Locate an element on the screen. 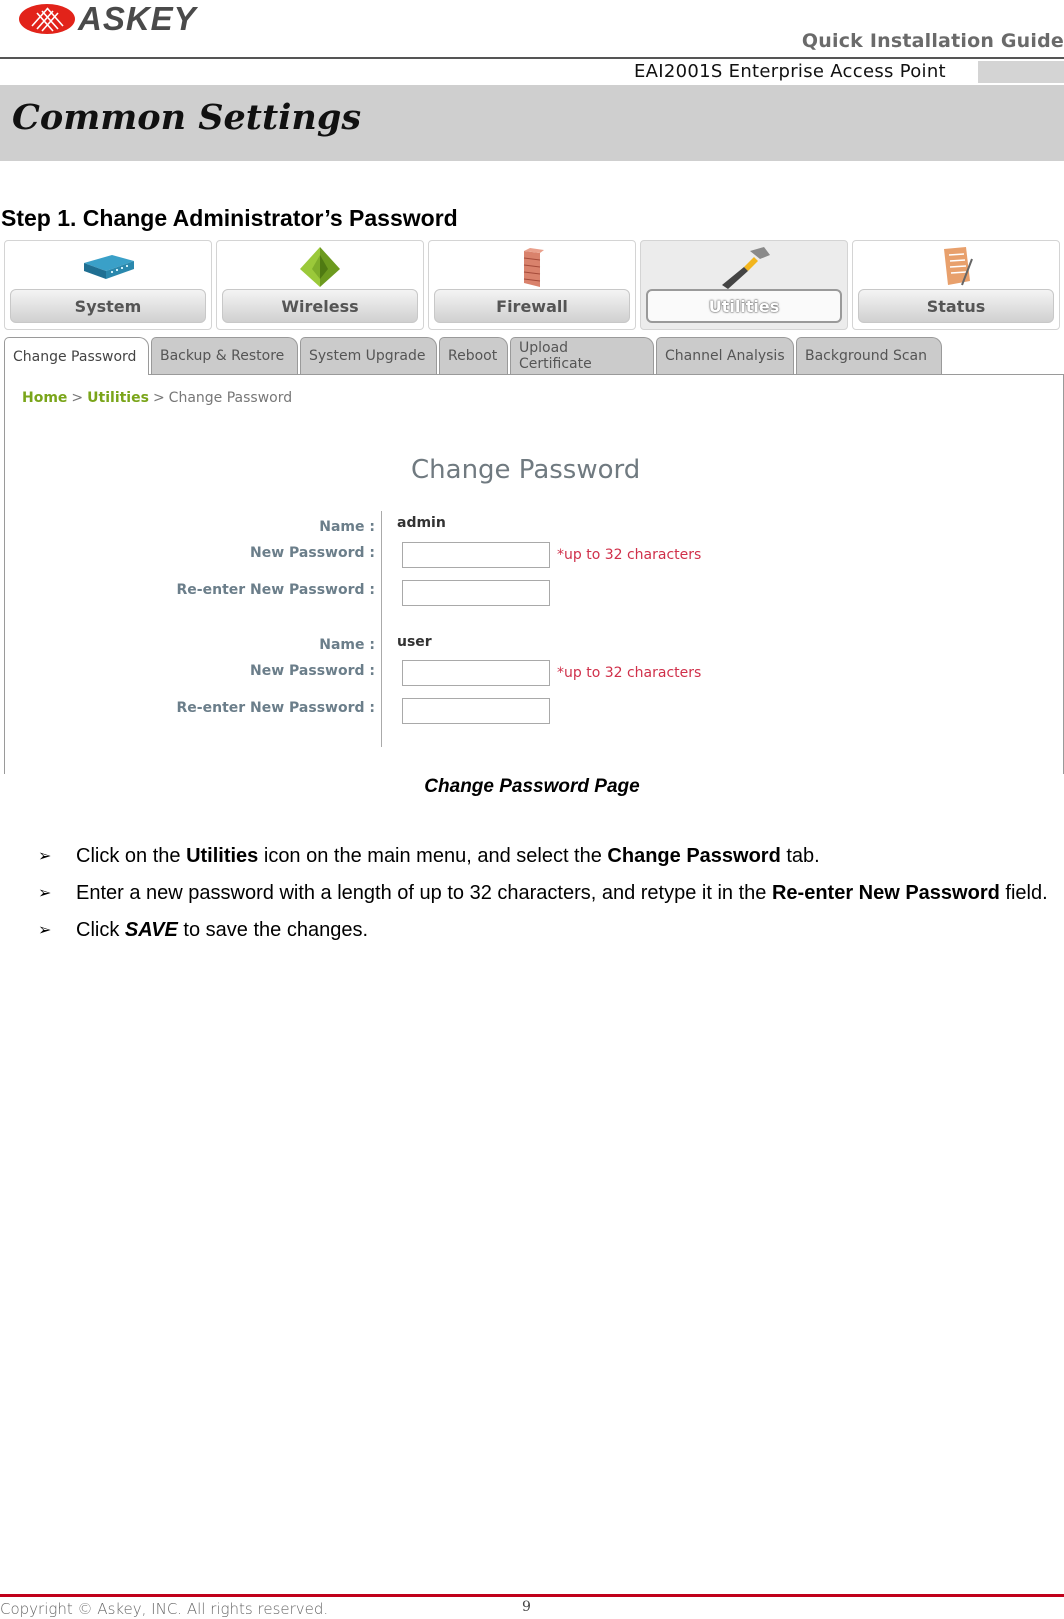 The image size is (1064, 1619). header-gray-block is located at coordinates (1021, 72).